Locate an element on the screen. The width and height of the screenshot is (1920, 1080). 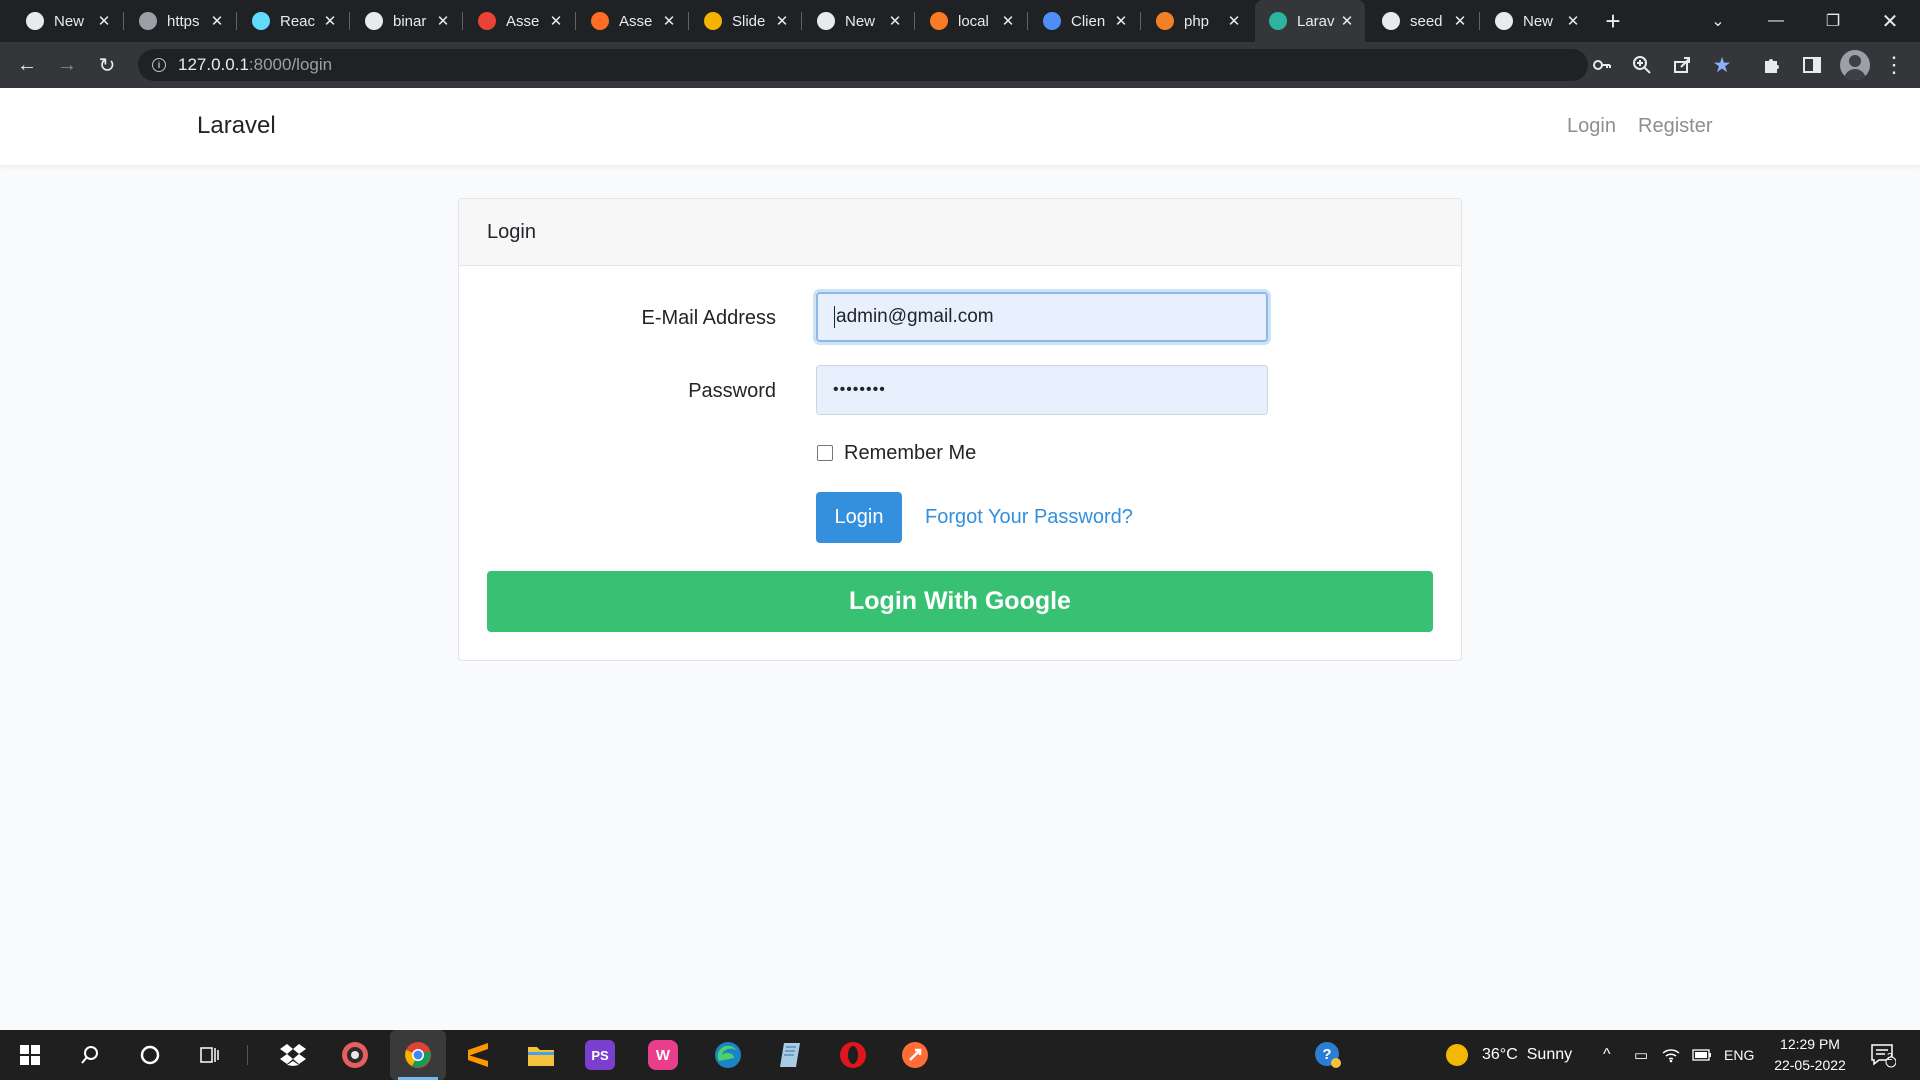
dropbox-icon is located at coordinates (293, 1055).